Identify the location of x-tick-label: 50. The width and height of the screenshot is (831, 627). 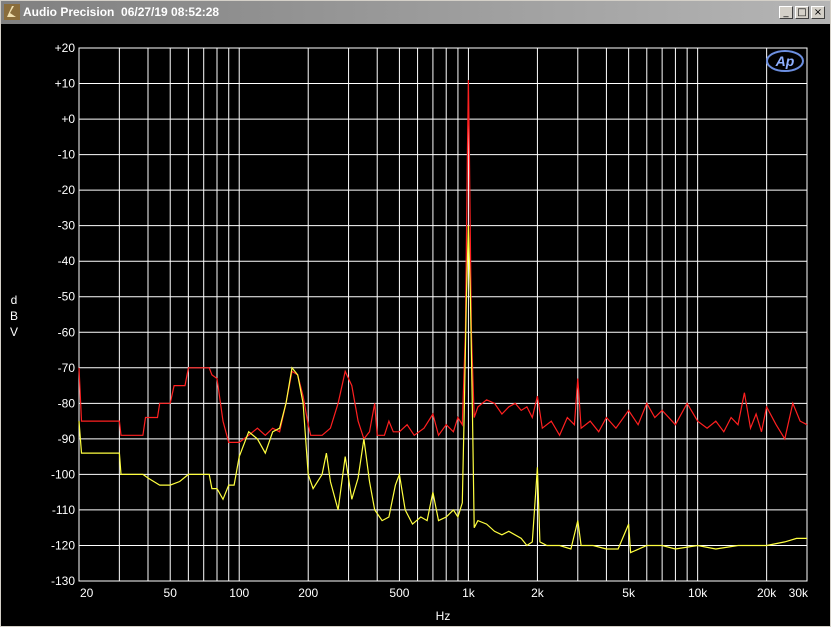
(171, 593).